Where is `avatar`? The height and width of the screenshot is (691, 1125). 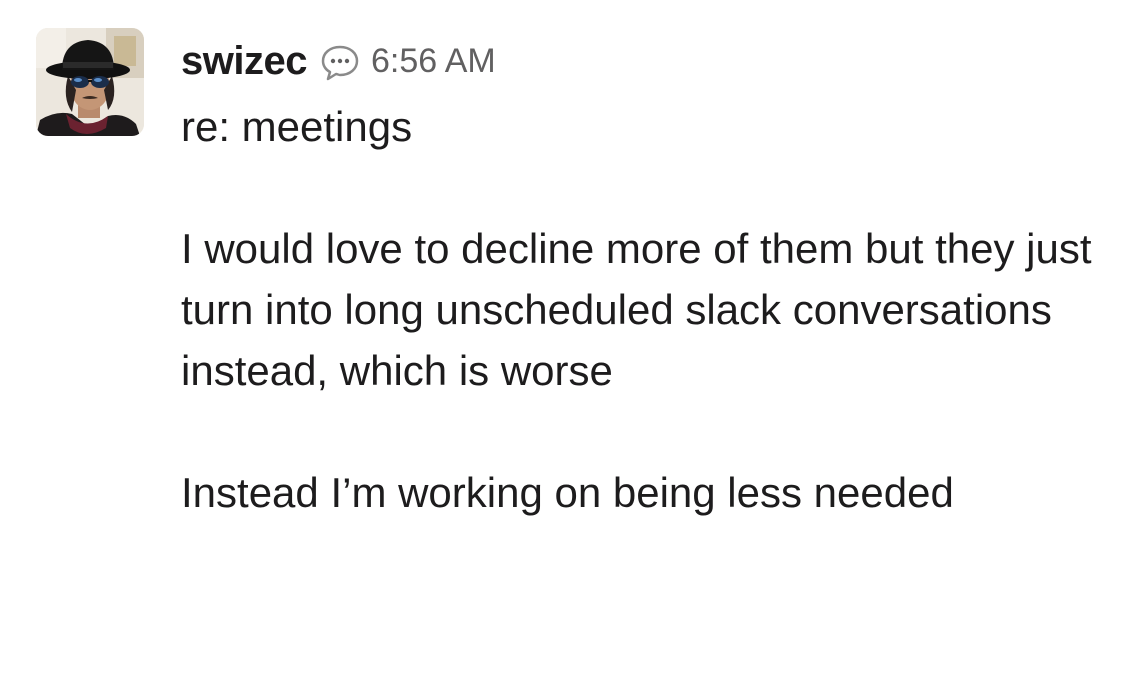
avatar is located at coordinates (90, 82).